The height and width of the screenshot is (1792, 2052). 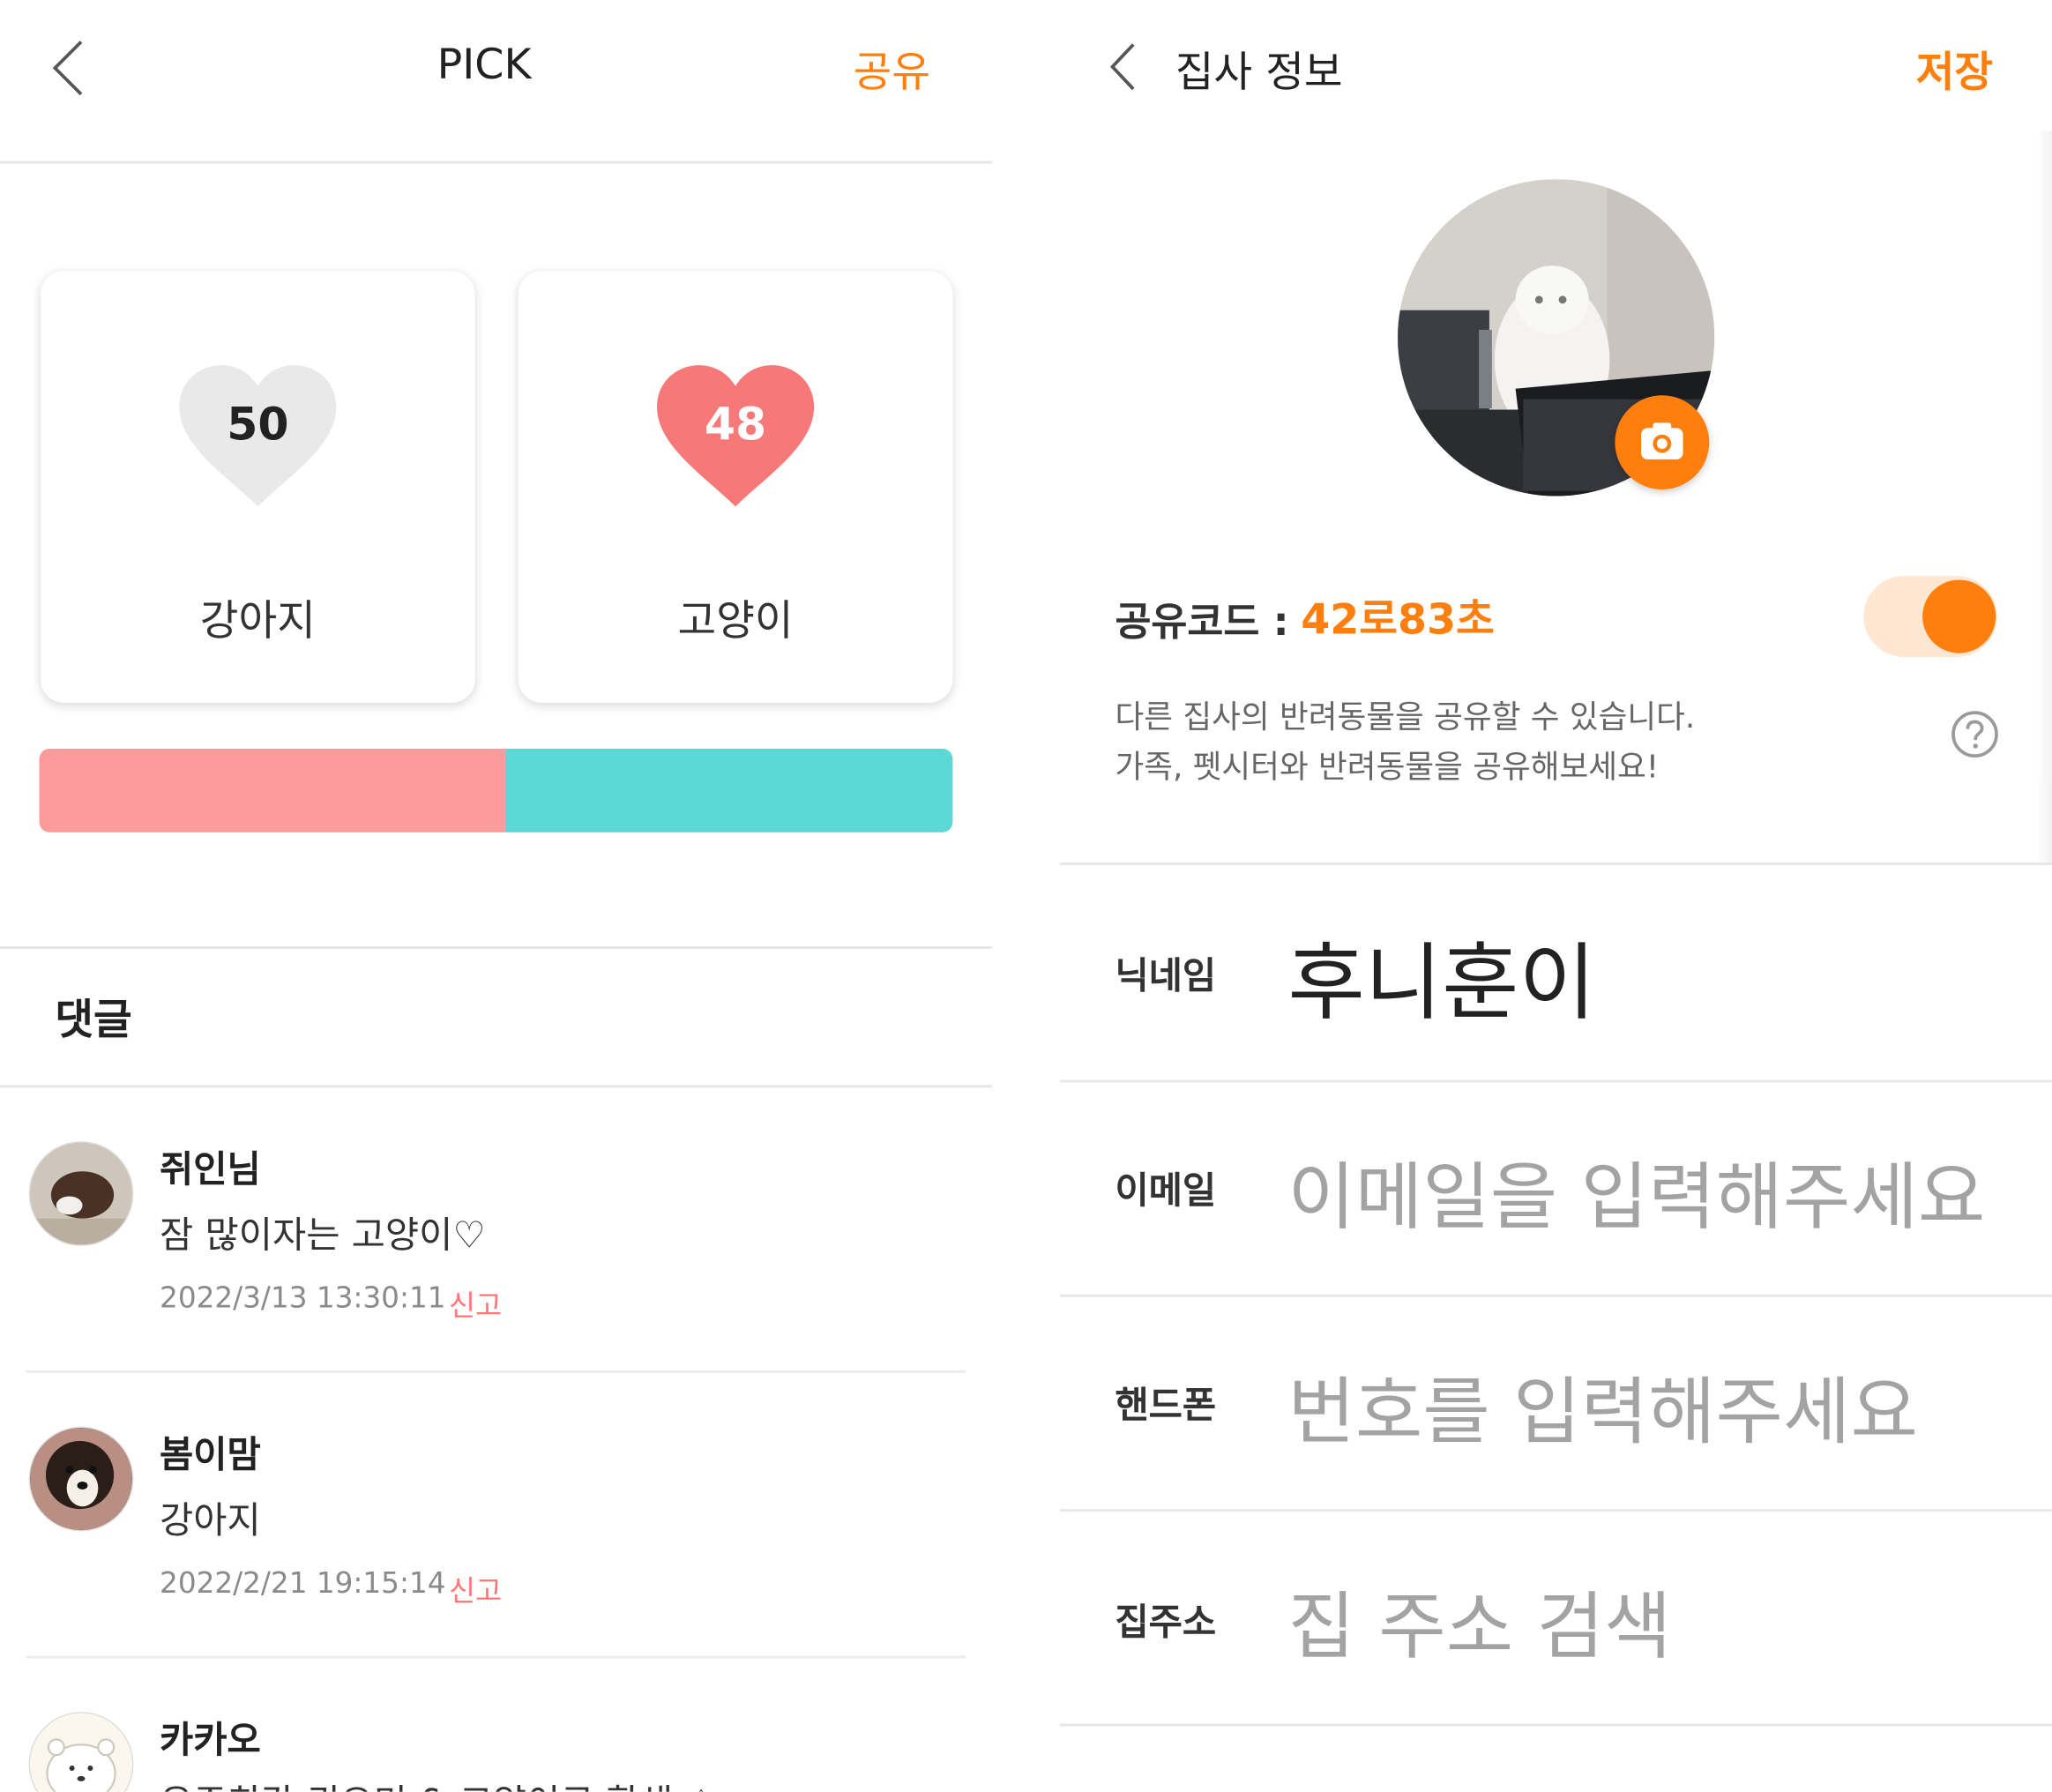 I want to click on pick-title: PICK, so click(x=484, y=64).